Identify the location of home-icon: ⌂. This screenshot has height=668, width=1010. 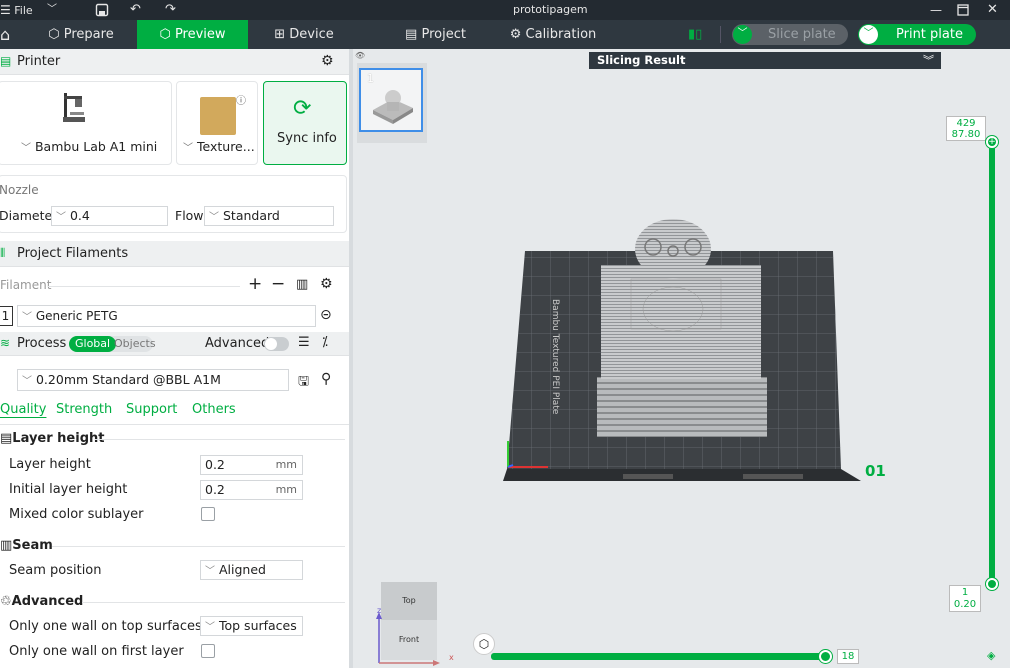
(7, 34).